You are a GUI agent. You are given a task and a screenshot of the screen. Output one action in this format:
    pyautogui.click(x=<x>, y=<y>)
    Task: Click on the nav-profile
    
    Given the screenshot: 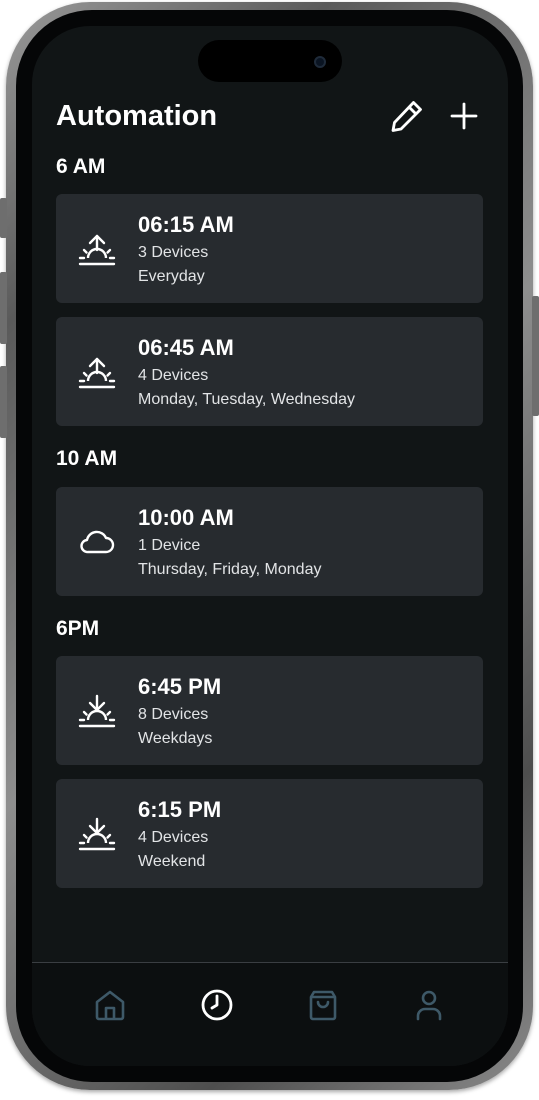 What is the action you would take?
    pyautogui.click(x=429, y=1005)
    